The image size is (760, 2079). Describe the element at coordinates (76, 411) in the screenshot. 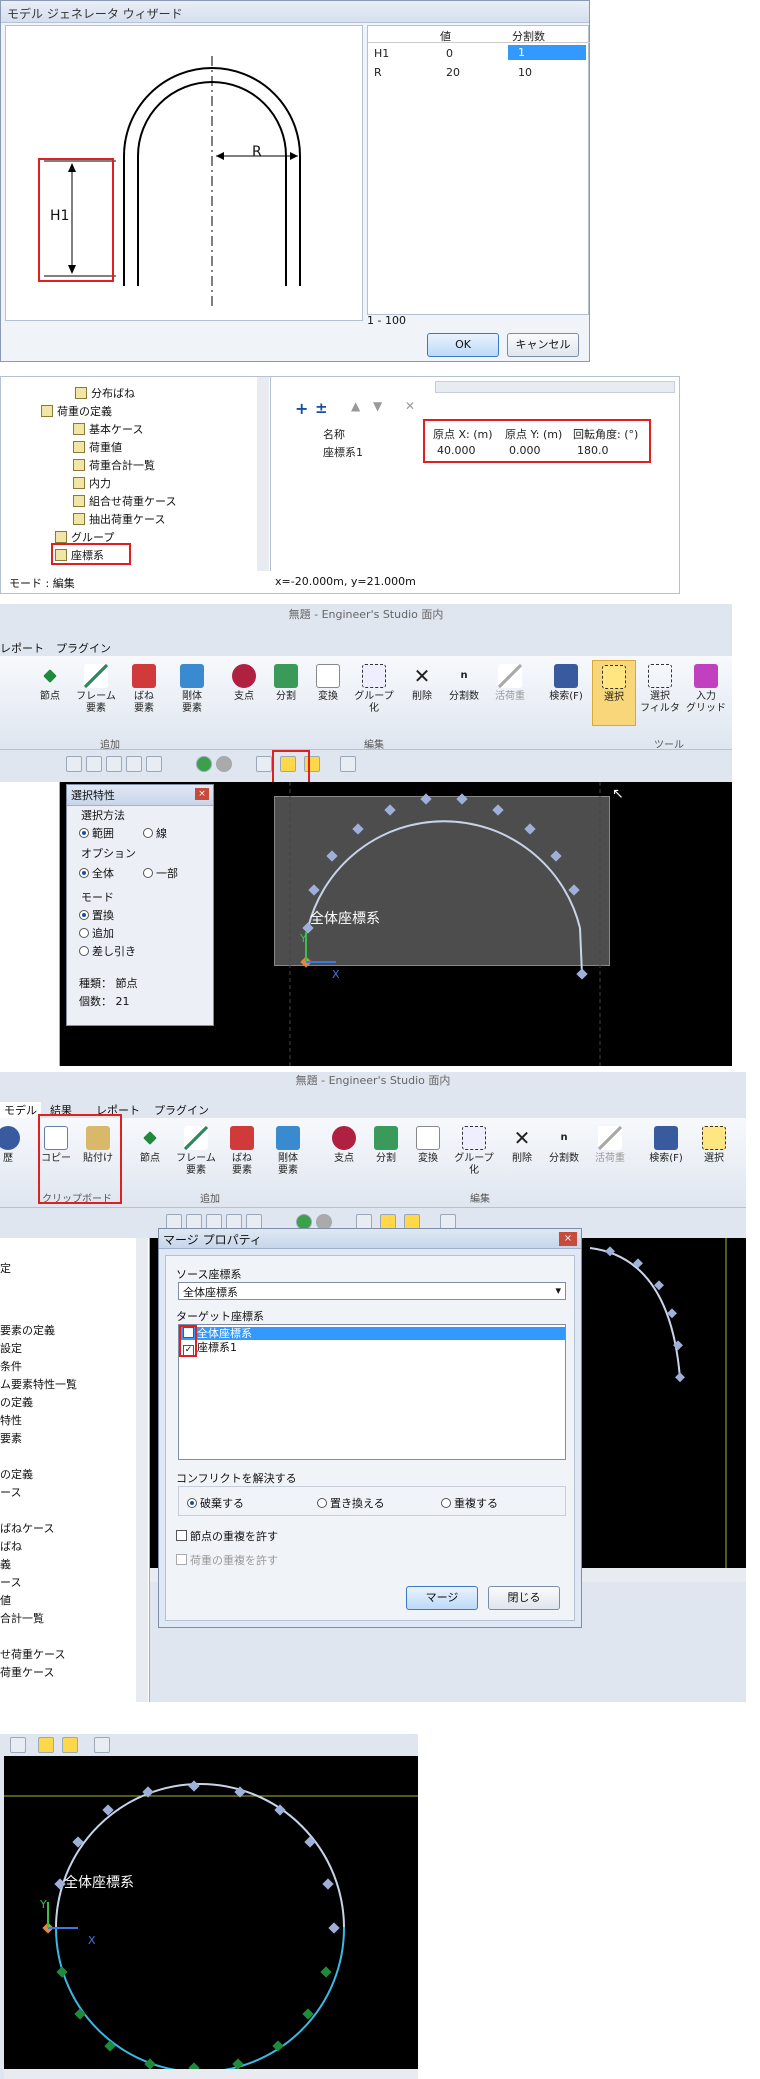

I see `tree-item: 荷重の定義` at that location.